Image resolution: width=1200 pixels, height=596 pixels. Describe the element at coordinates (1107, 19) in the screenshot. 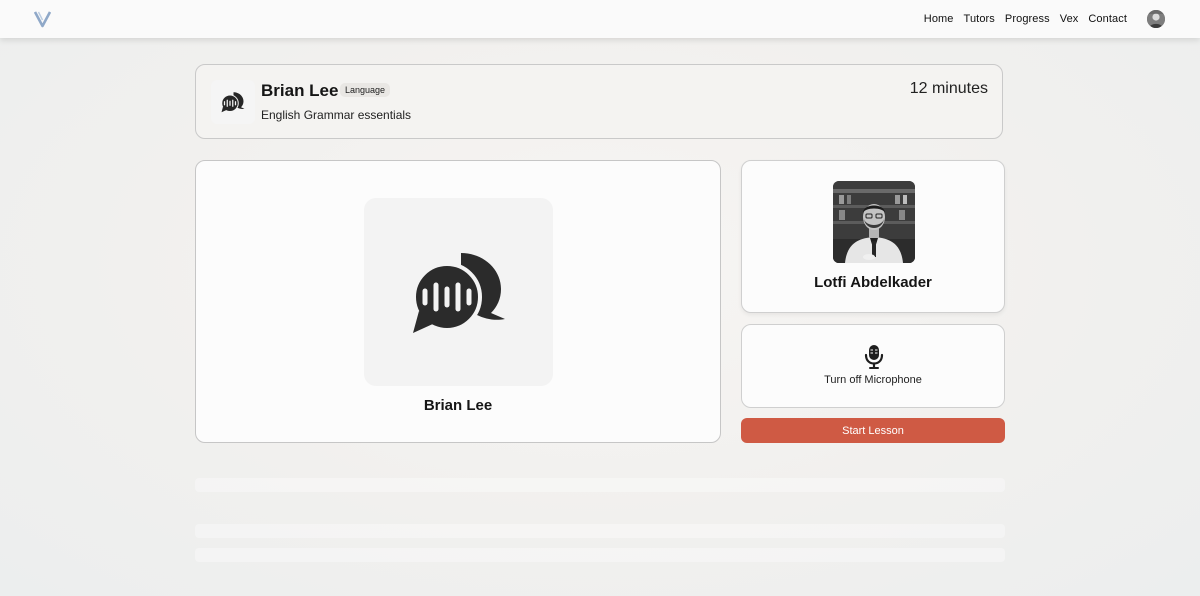

I see `nav-link-contact: Contact` at that location.